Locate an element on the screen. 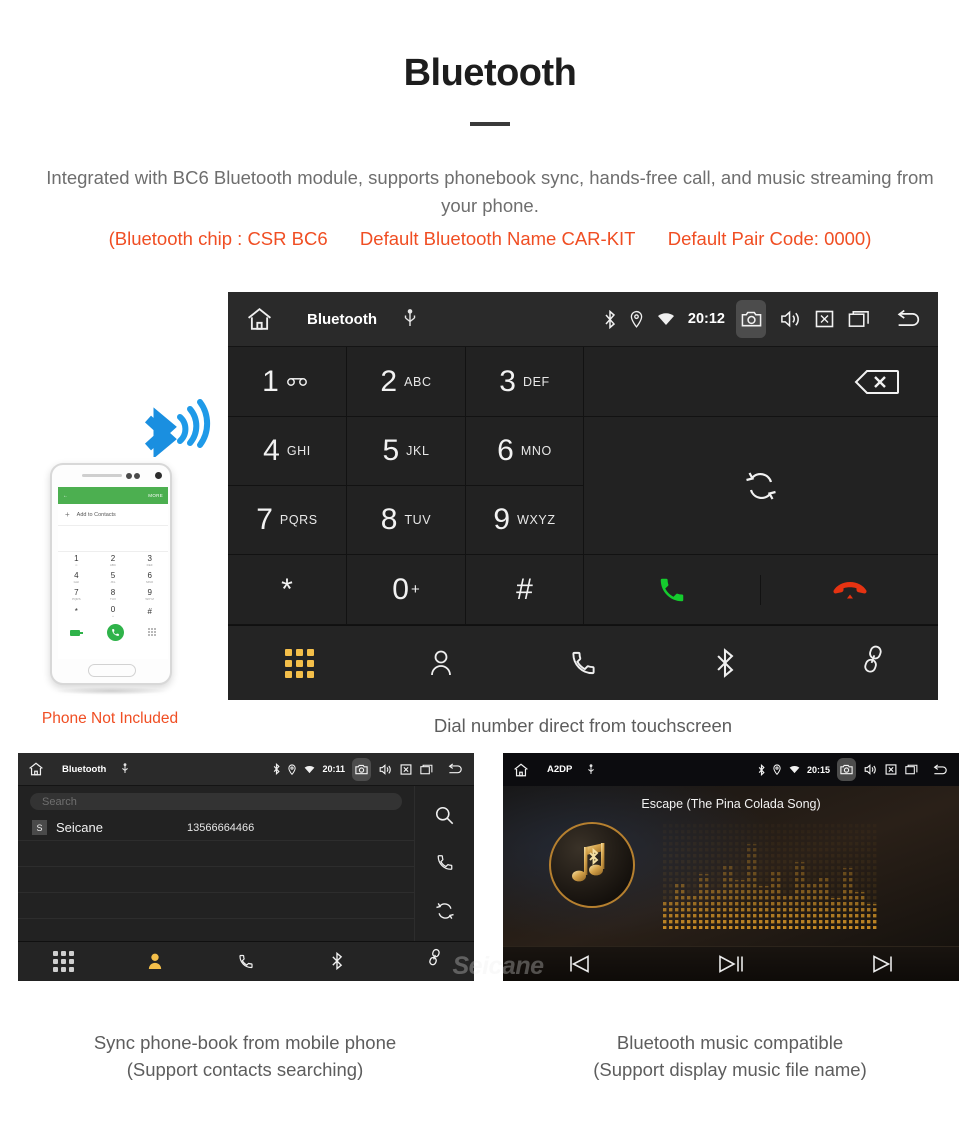 The height and width of the screenshot is (1143, 980). backspace-button is located at coordinates (761, 382).